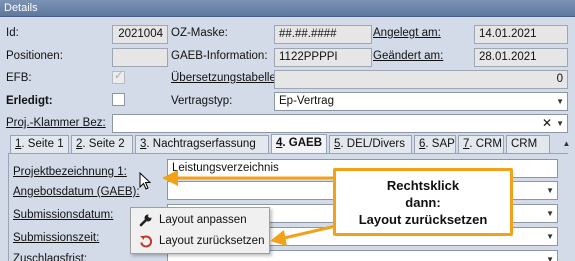  What do you see at coordinates (76, 192) in the screenshot?
I see `angebotsdatum-label: Angebotsdatum (GAEB):` at bounding box center [76, 192].